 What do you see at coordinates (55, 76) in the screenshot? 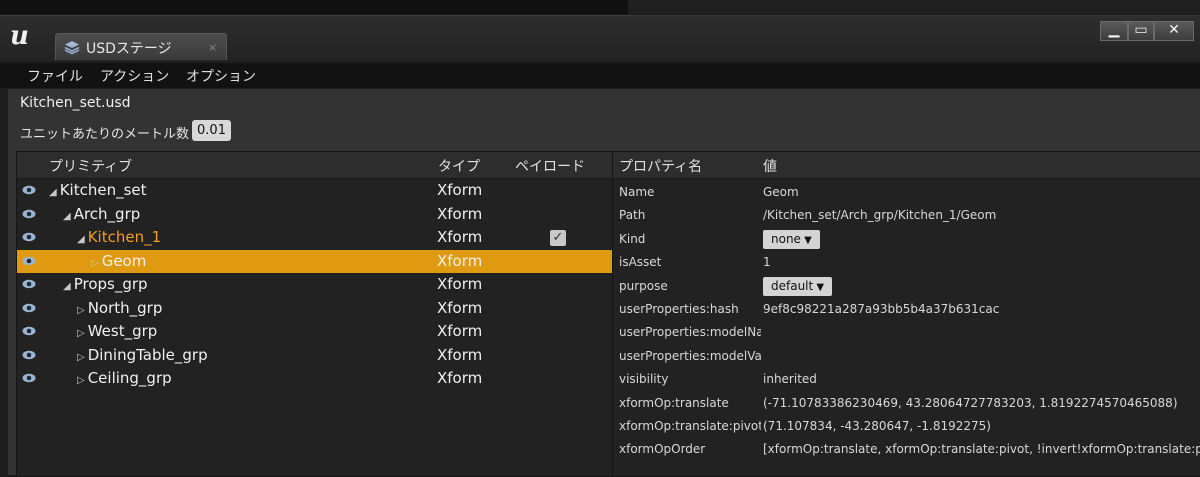
I see `menu-file: ファイル` at bounding box center [55, 76].